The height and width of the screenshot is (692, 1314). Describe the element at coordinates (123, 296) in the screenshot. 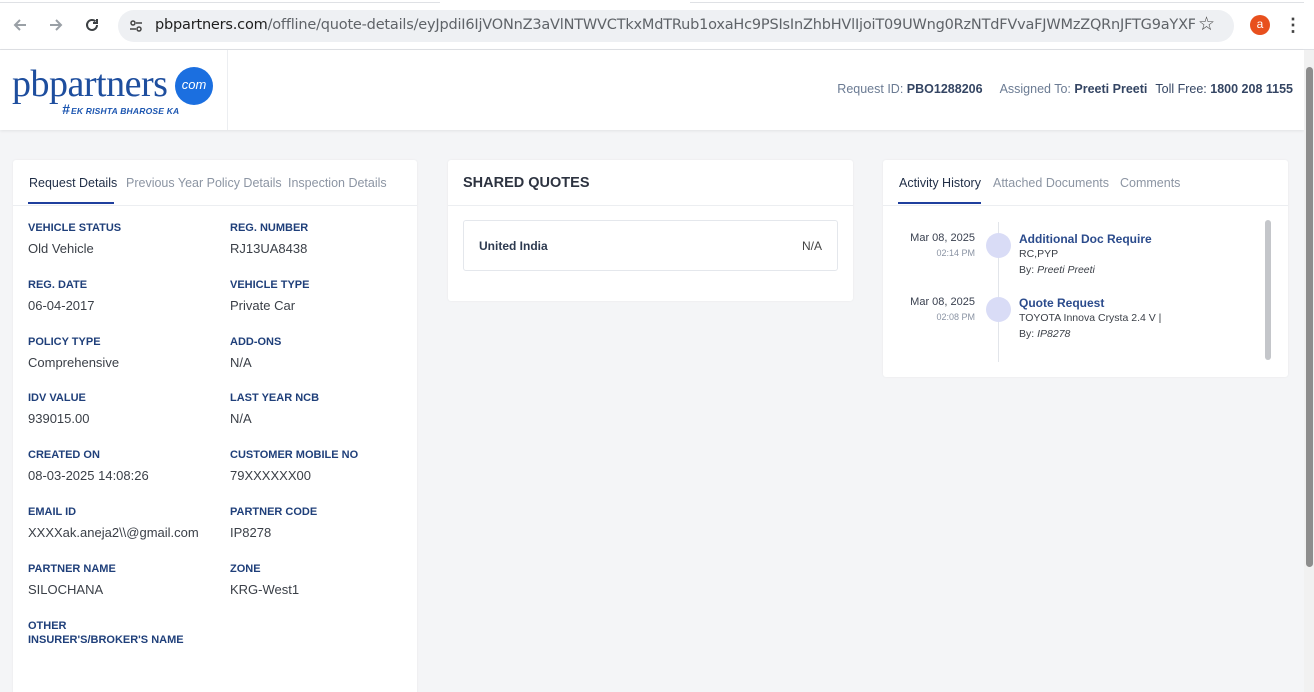

I see `field-reg-date: REG. DATE 06-04-2017` at that location.